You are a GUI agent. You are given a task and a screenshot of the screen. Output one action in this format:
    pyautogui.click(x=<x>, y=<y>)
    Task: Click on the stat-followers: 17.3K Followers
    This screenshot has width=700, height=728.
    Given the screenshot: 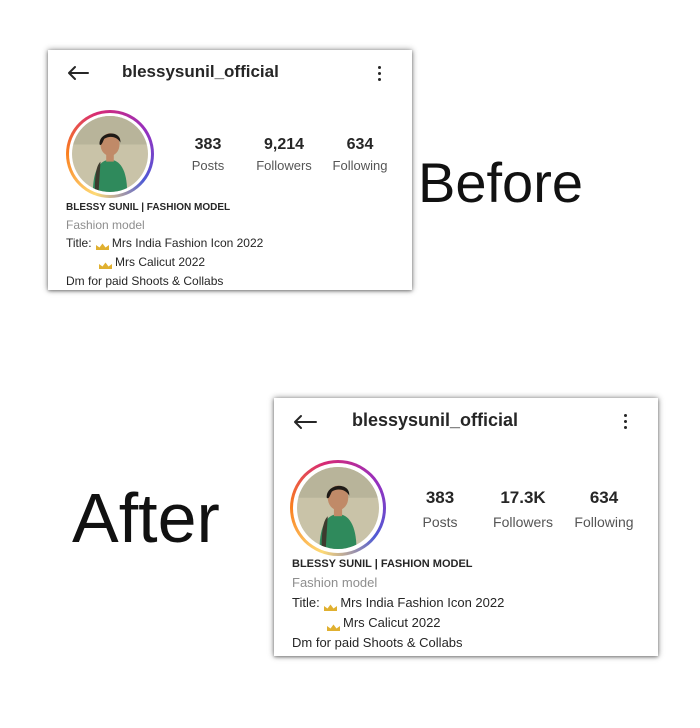 What is the action you would take?
    pyautogui.click(x=523, y=509)
    